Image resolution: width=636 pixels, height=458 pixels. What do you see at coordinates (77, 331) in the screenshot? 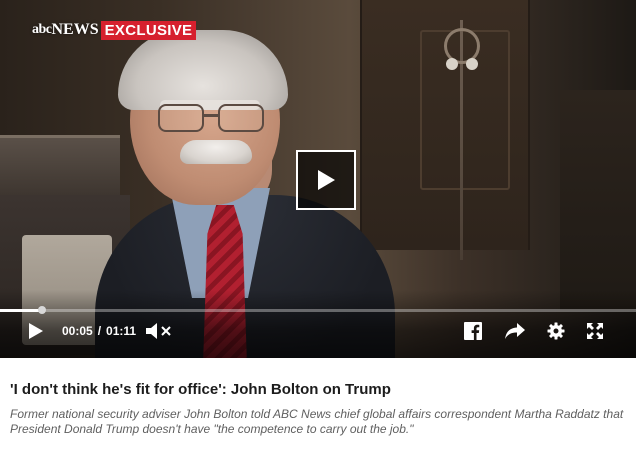
I see `current-time: 00:05` at bounding box center [77, 331].